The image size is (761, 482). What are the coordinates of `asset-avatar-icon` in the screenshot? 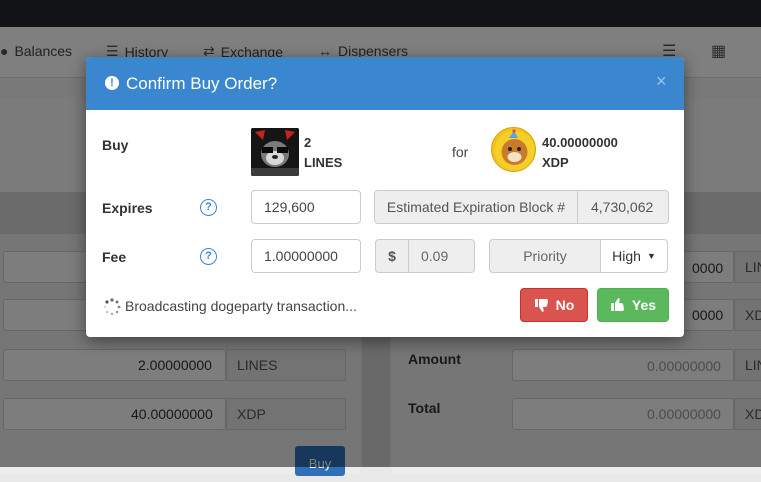 It's located at (275, 152).